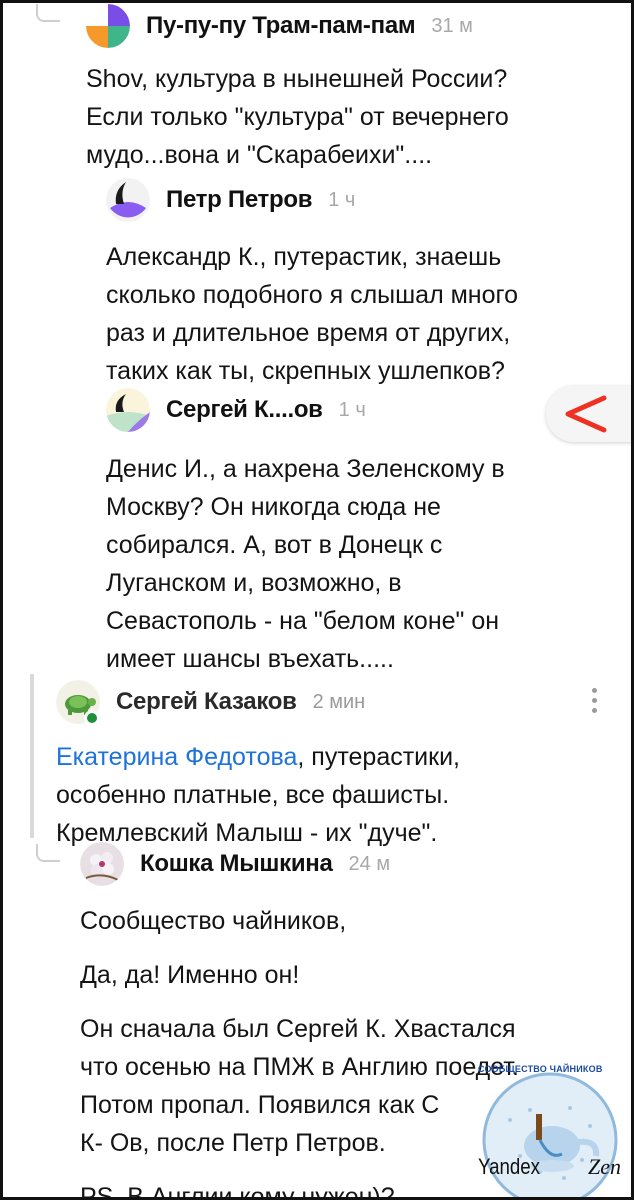  Describe the element at coordinates (206, 702) in the screenshot. I see `author-name: Сергей Казаков` at that location.